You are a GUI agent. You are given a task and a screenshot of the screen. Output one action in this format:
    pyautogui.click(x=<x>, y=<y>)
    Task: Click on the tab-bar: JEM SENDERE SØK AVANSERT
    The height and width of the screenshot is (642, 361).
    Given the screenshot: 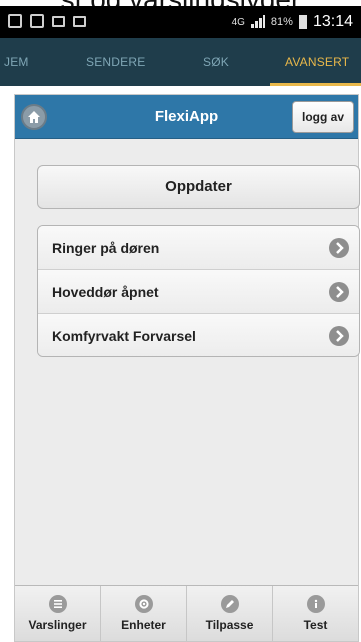 What is the action you would take?
    pyautogui.click(x=180, y=62)
    